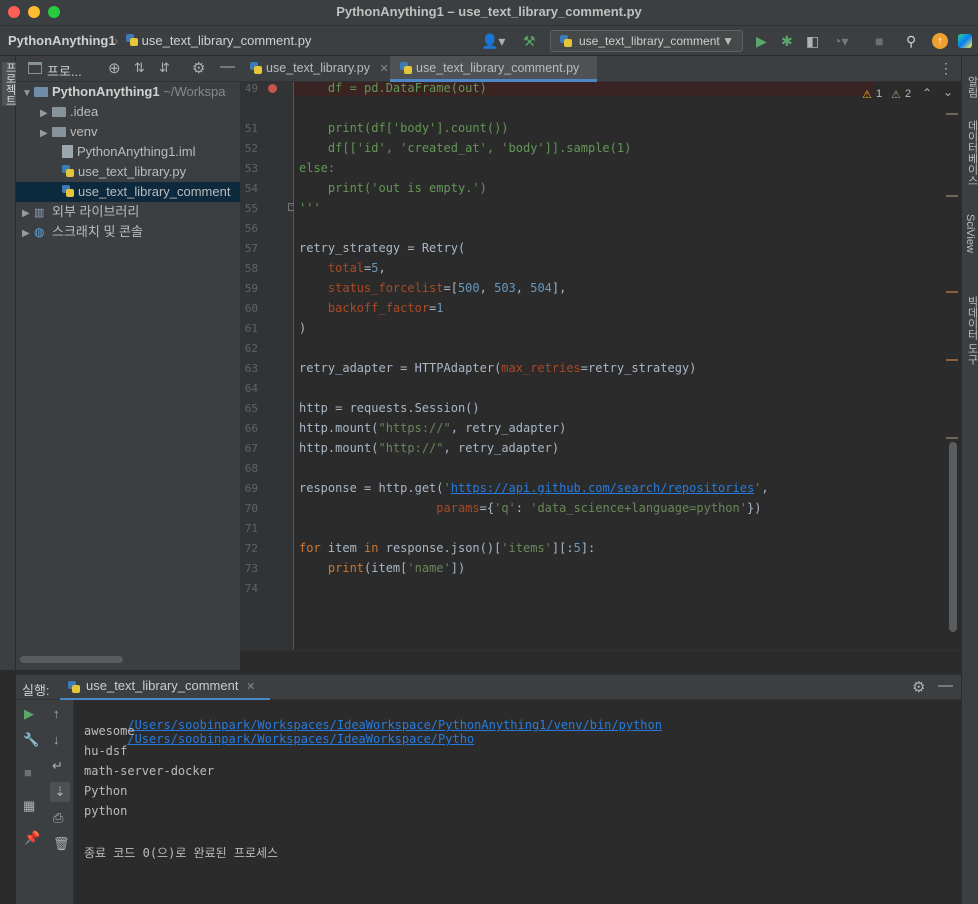 This screenshot has width=978, height=904. Describe the element at coordinates (56, 739) in the screenshot. I see `scroll-down-icon: ↓` at that location.